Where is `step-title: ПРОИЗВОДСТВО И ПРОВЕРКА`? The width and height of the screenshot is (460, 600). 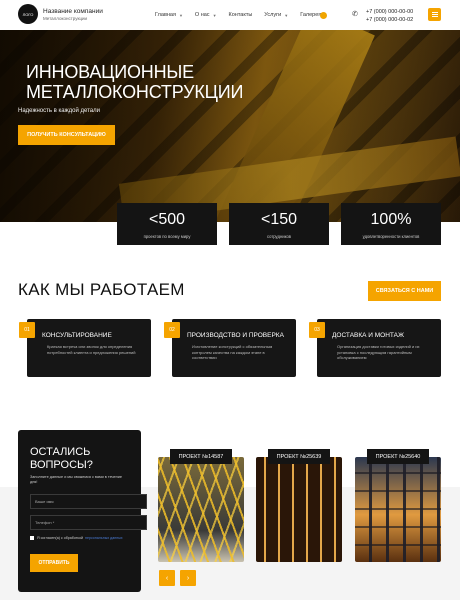
step-title: ПРОИЗВОДСТВО И ПРОВЕРКА is located at coordinates (235, 335).